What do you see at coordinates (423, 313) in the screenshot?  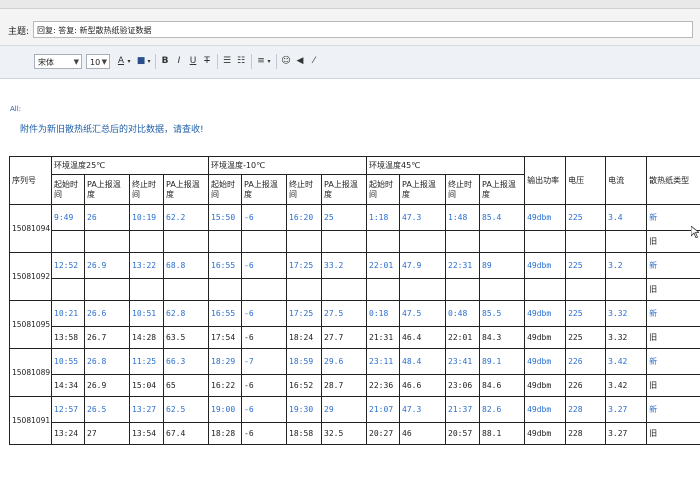 I see `table-cell: 47.5` at bounding box center [423, 313].